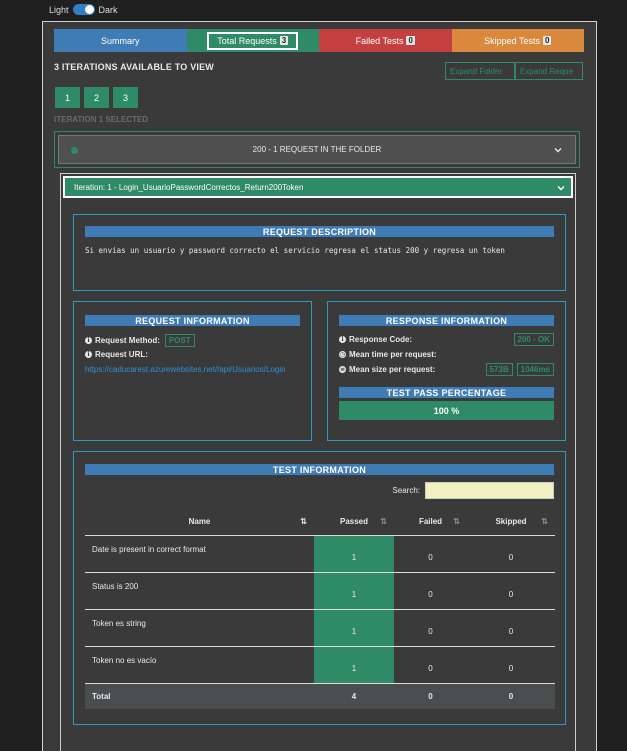 This screenshot has height=751, width=627. Describe the element at coordinates (121, 354) in the screenshot. I see `request-url-label: Request URL:` at that location.